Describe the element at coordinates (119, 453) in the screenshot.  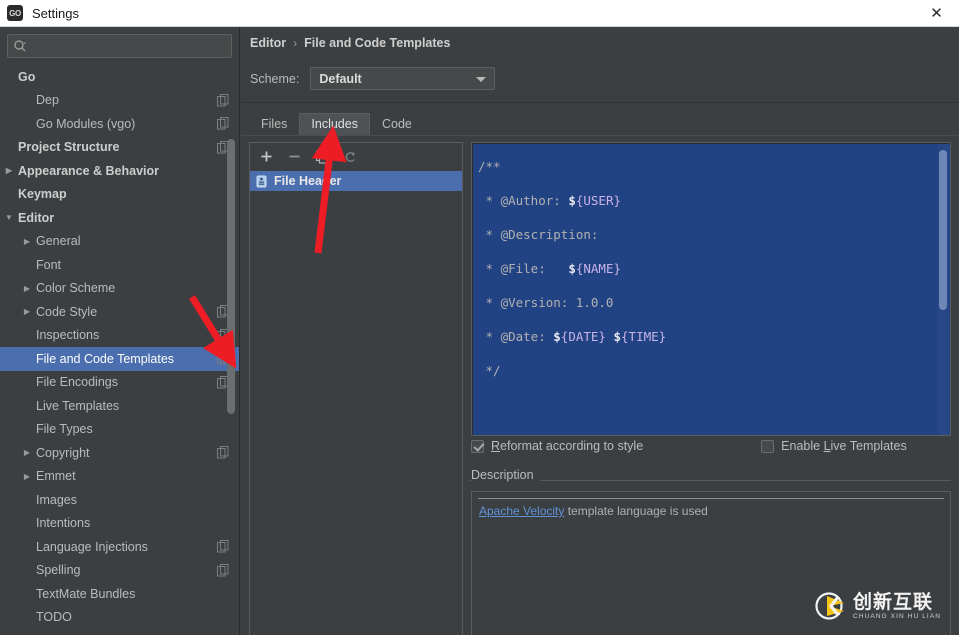
I see `sidebar-item-copyright: ▶ Copyright` at that location.